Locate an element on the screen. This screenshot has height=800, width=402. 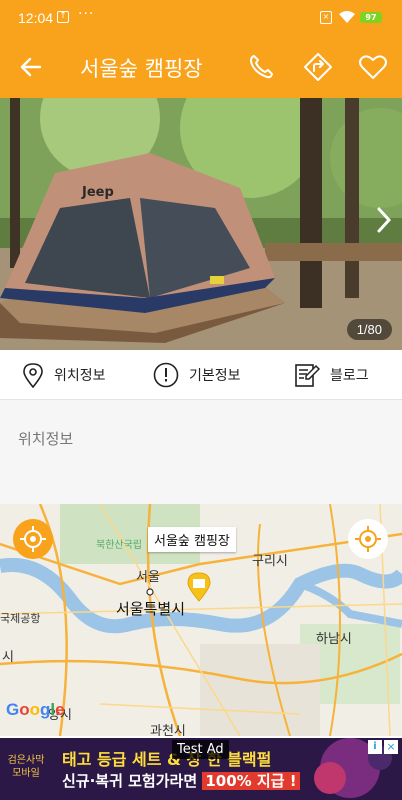
google-logo: Google is located at coordinates (35, 709).